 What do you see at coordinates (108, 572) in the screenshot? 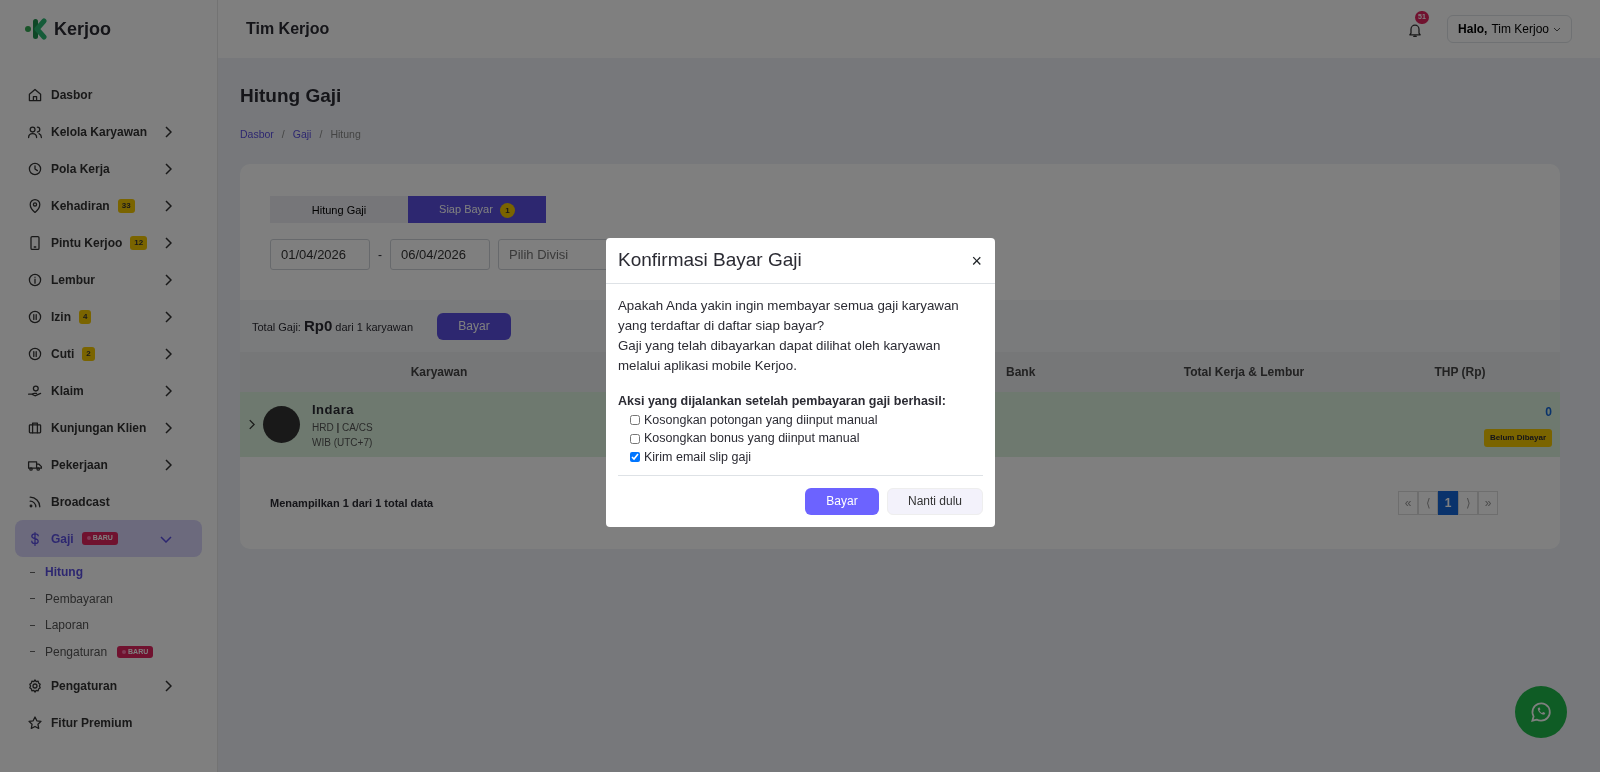
I see `submenu-item: Hitung` at bounding box center [108, 572].